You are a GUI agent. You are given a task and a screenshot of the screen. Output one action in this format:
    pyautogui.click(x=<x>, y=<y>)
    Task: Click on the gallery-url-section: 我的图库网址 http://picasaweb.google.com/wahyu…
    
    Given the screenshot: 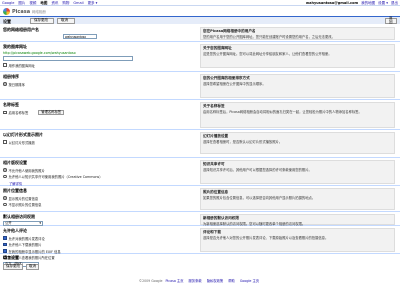 What is the action you would take?
    pyautogui.click(x=200, y=57)
    